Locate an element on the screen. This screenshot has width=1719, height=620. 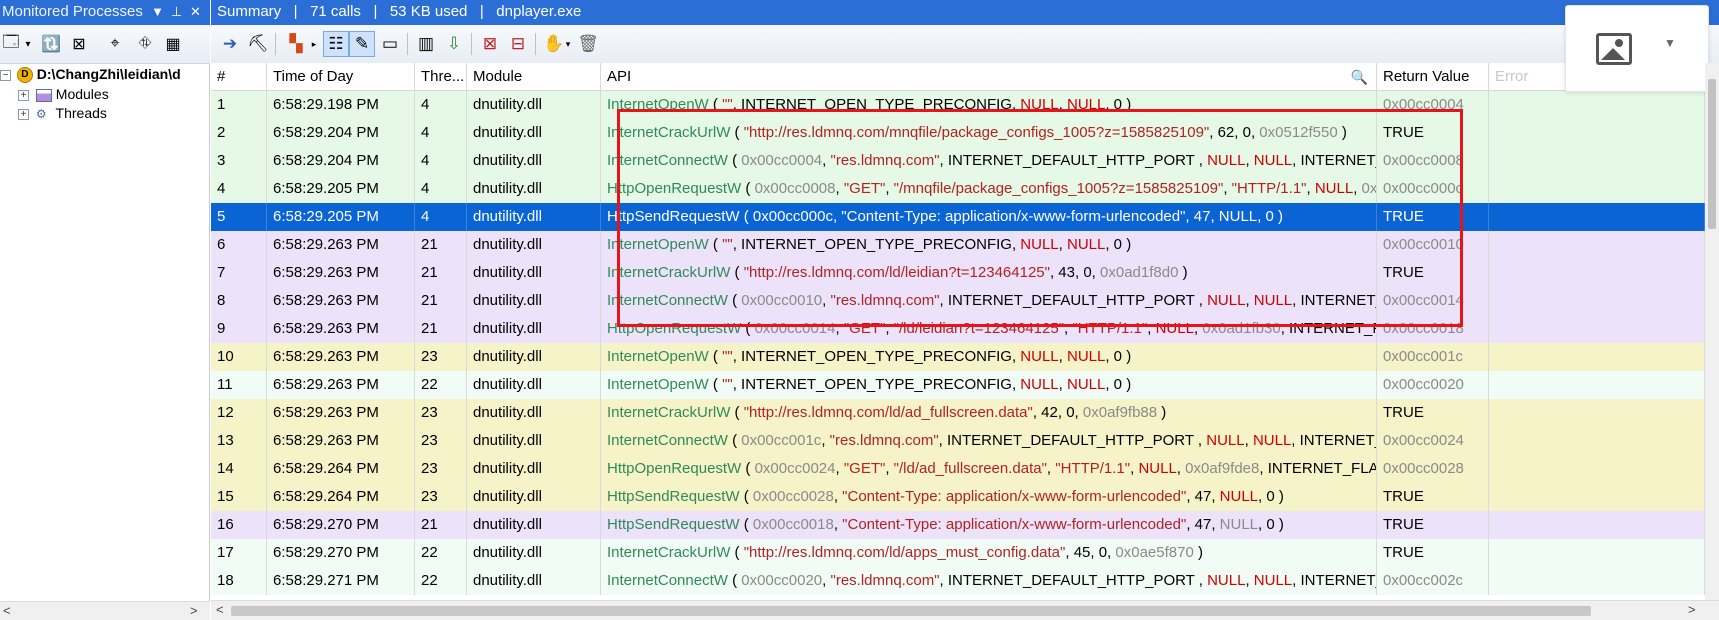
left-horizontal-scrollbar: < > is located at coordinates (105, 610).